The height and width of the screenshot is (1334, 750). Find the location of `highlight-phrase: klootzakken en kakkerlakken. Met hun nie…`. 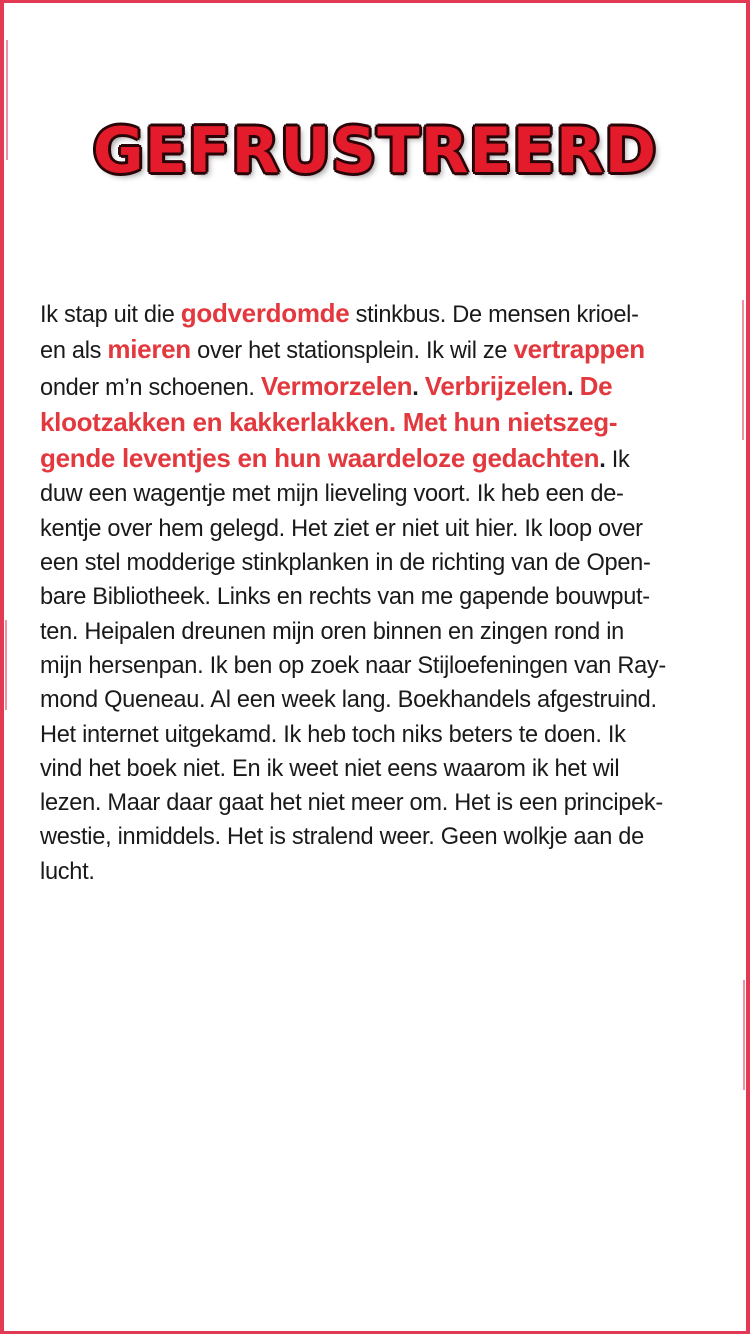

highlight-phrase: klootzakken en kakkerlakken. Met hun nie… is located at coordinates (329, 421).